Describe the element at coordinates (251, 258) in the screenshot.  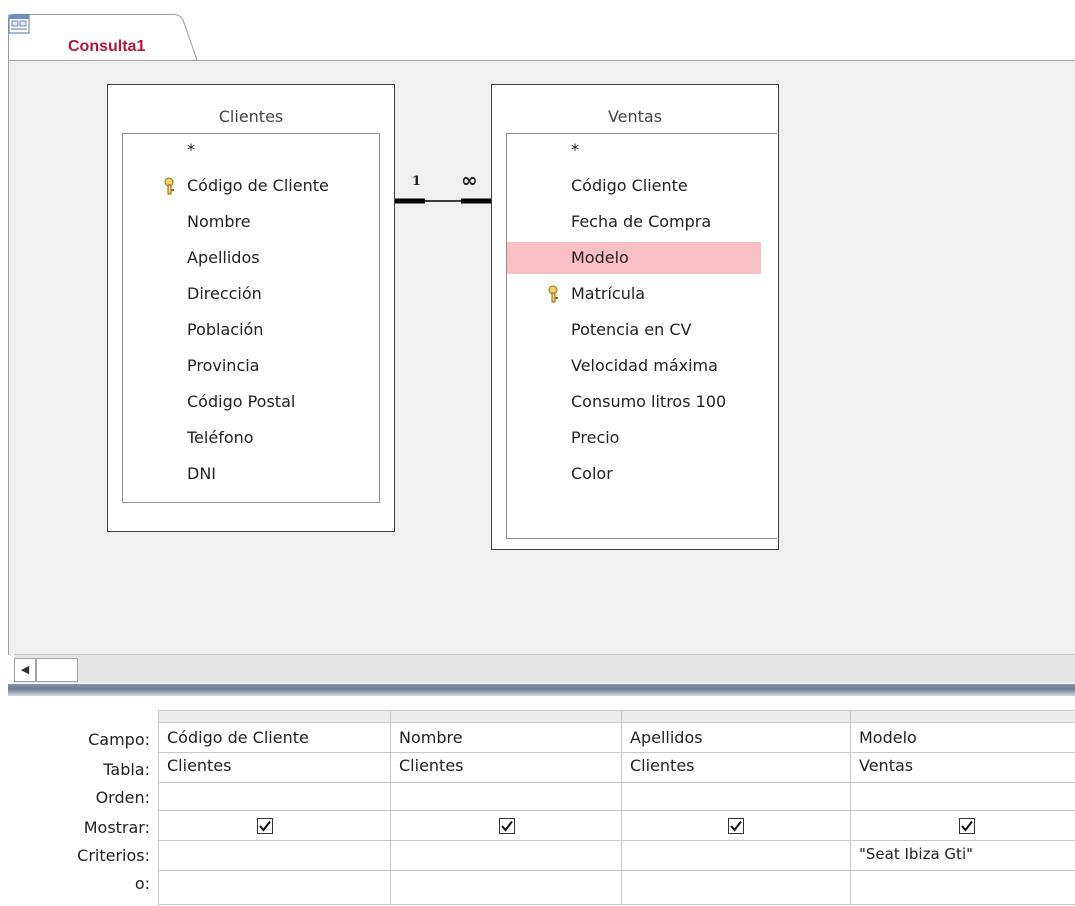
I see `field-item: Apellidos` at that location.